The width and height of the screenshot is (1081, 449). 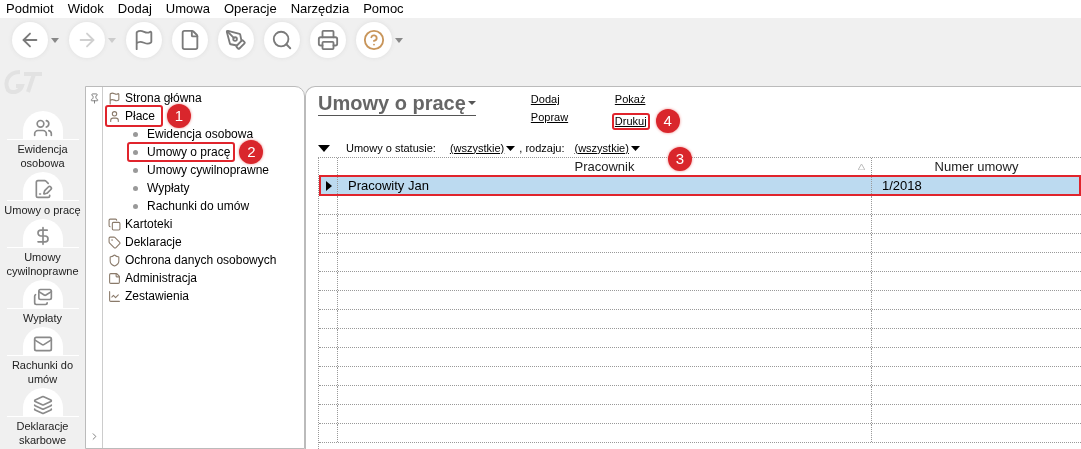 What do you see at coordinates (114, 116) in the screenshot?
I see `person-icon` at bounding box center [114, 116].